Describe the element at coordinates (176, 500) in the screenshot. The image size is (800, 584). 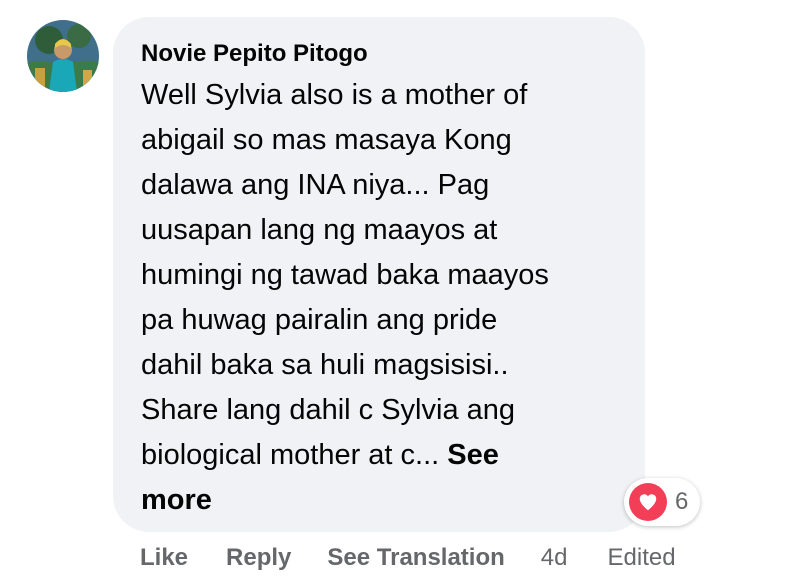
I see `see-more-link-cont: more` at that location.